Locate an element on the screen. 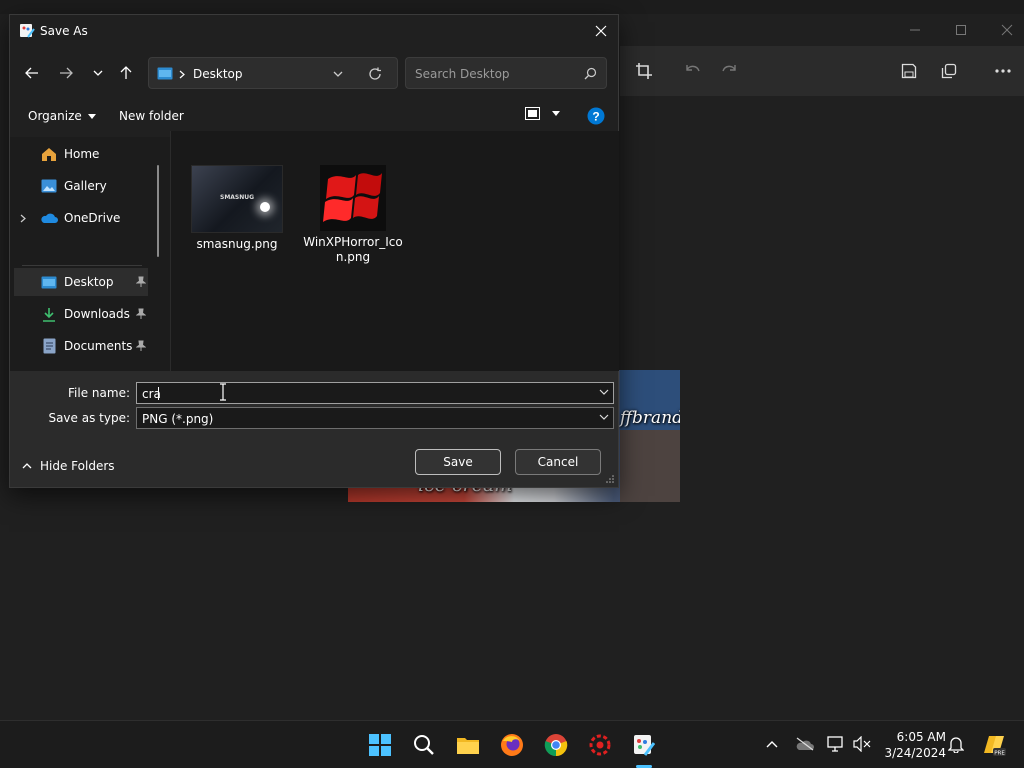 Image resolution: width=1024 pixels, height=768 pixels. documents-icon is located at coordinates (49, 346).